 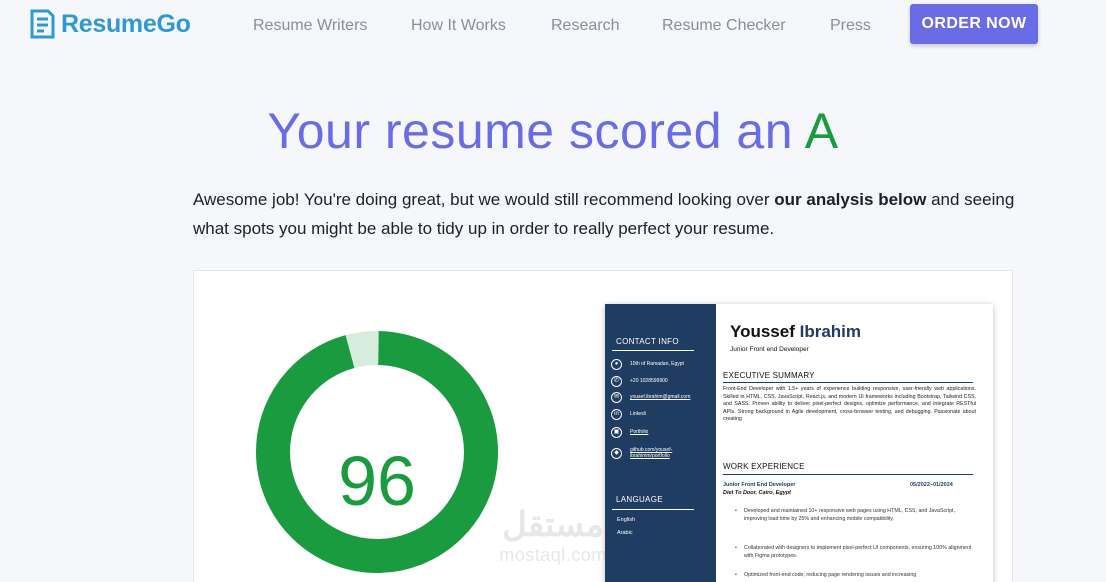 What do you see at coordinates (377, 481) in the screenshot?
I see `score-value: 96` at bounding box center [377, 481].